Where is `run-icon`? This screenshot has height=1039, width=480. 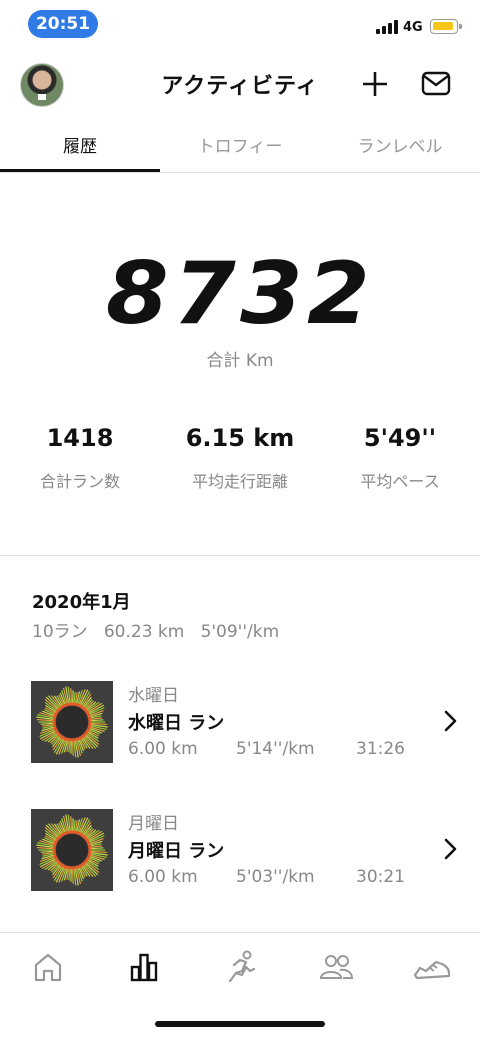 run-icon is located at coordinates (240, 967).